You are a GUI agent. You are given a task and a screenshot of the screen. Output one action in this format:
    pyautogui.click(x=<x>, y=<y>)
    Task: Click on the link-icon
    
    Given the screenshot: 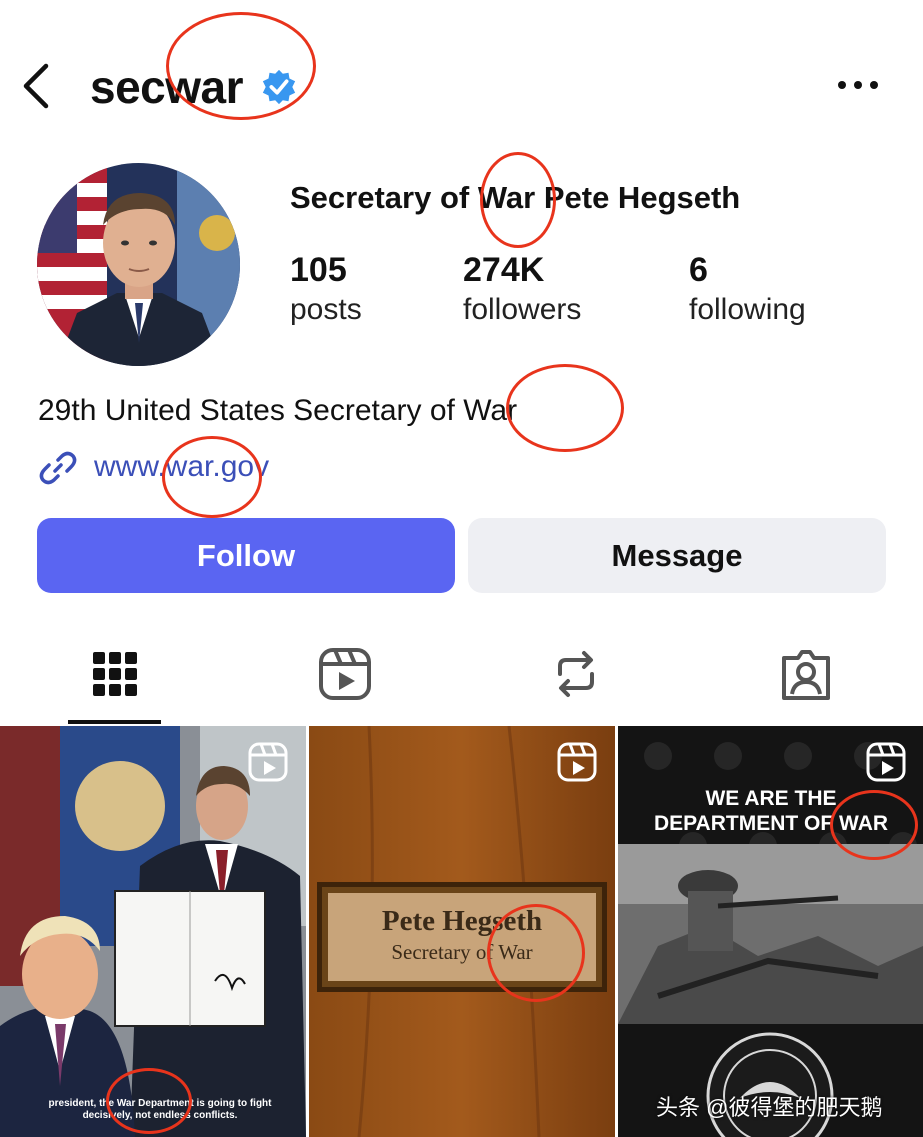 What is the action you would take?
    pyautogui.click(x=58, y=468)
    